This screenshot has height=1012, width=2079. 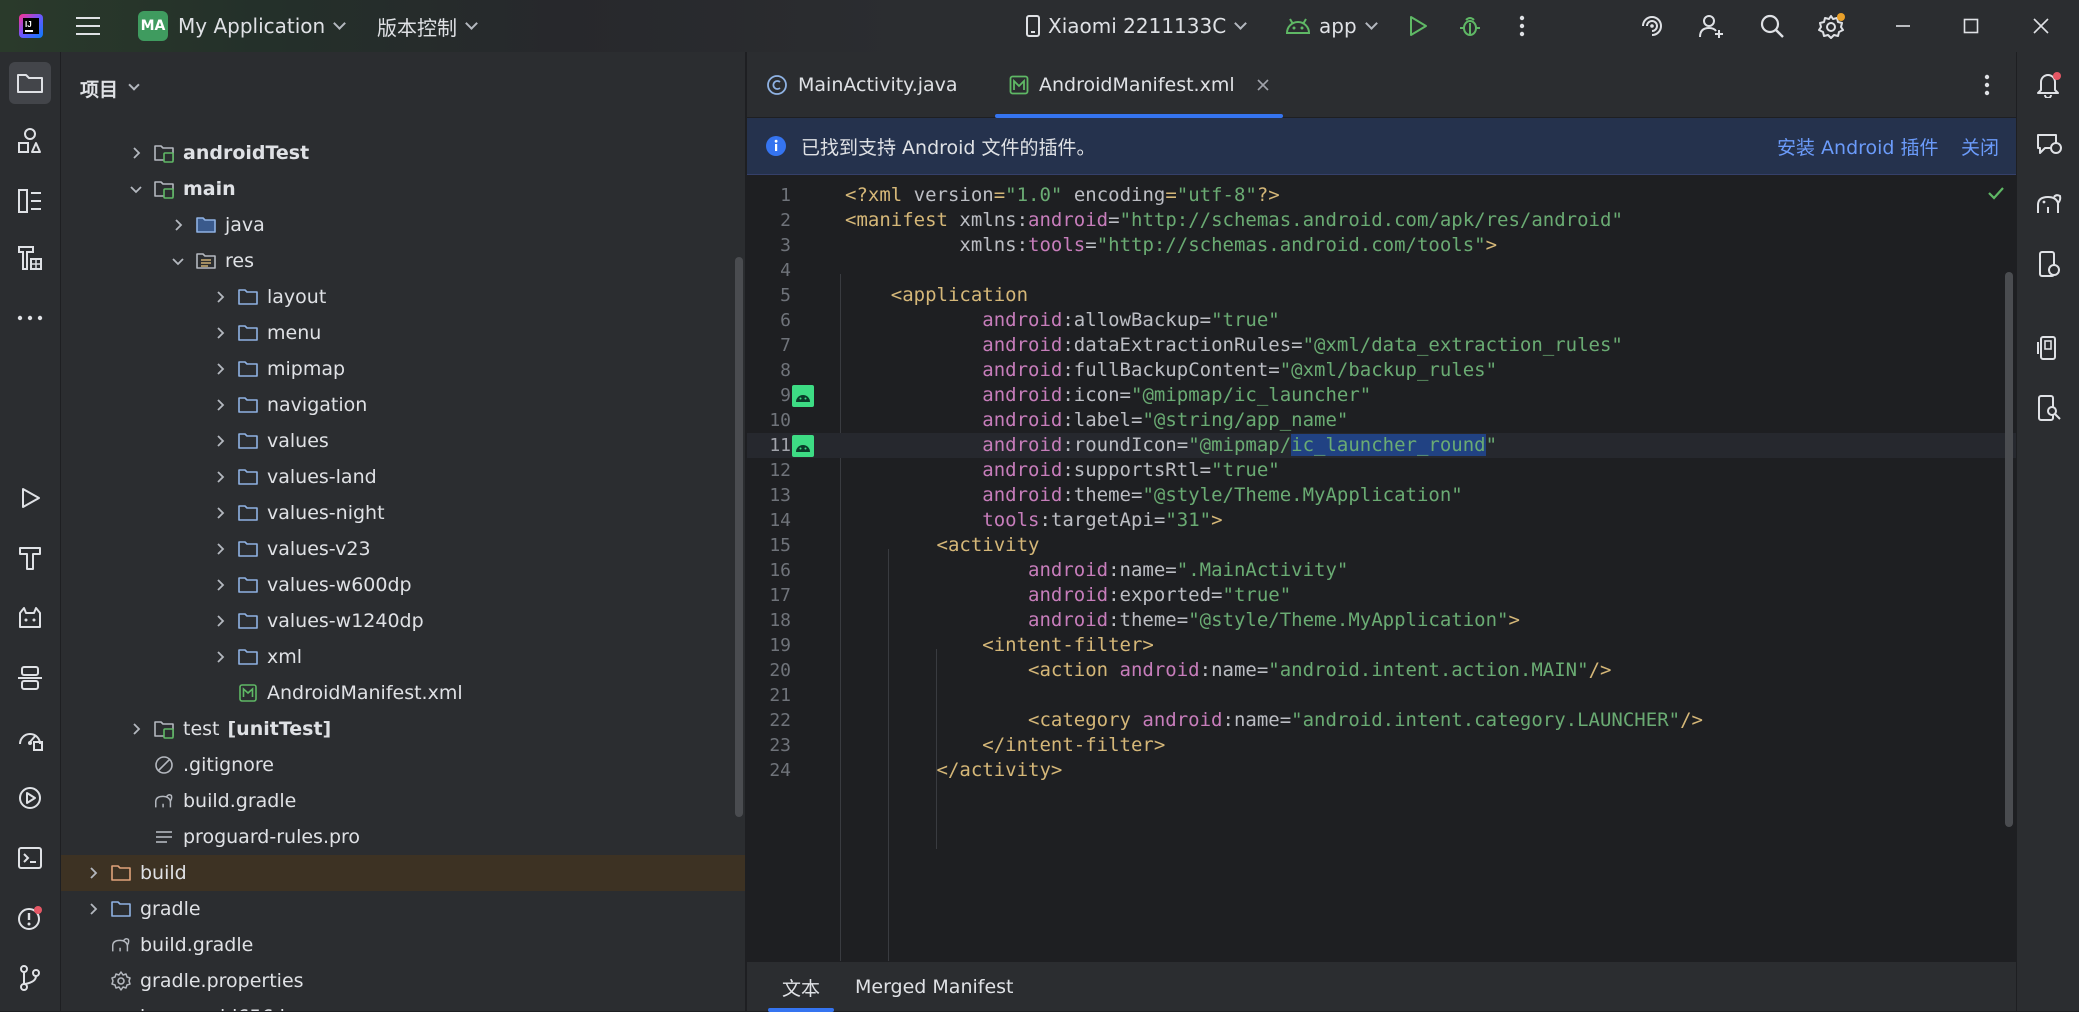 What do you see at coordinates (30, 141) in the screenshot?
I see `resource-manager-icon` at bounding box center [30, 141].